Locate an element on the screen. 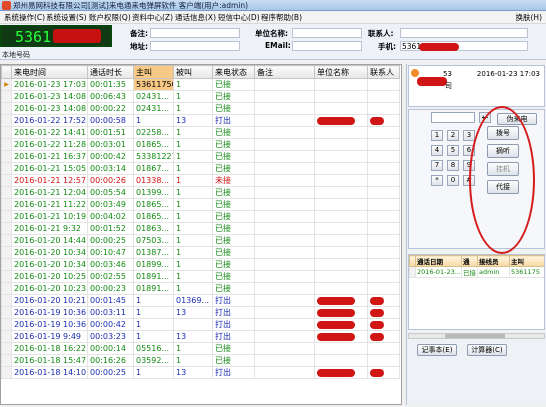 The image size is (546, 407). menu-data: 资料中心(Z) is located at coordinates (152, 17).